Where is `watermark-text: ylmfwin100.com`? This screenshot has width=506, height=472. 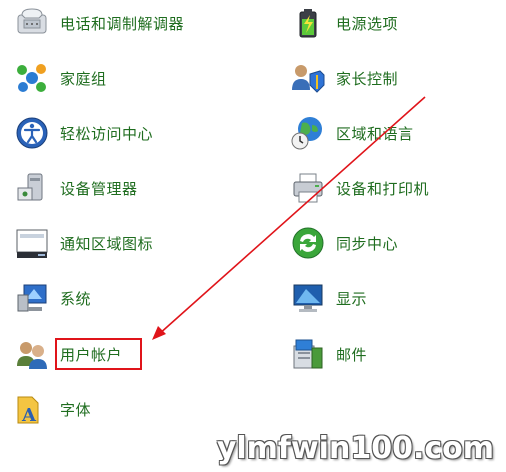 watermark-text: ylmfwin100.com is located at coordinates (355, 448).